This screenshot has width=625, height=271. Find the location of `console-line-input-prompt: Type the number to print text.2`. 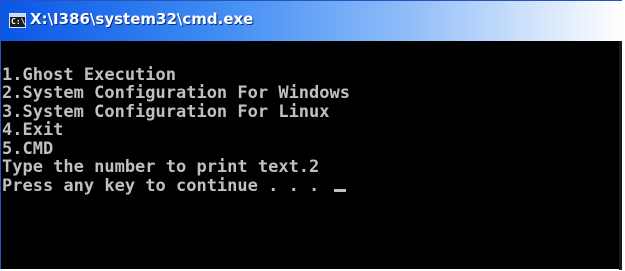

console-line-input-prompt: Type the number to print text.2 is located at coordinates (161, 167).